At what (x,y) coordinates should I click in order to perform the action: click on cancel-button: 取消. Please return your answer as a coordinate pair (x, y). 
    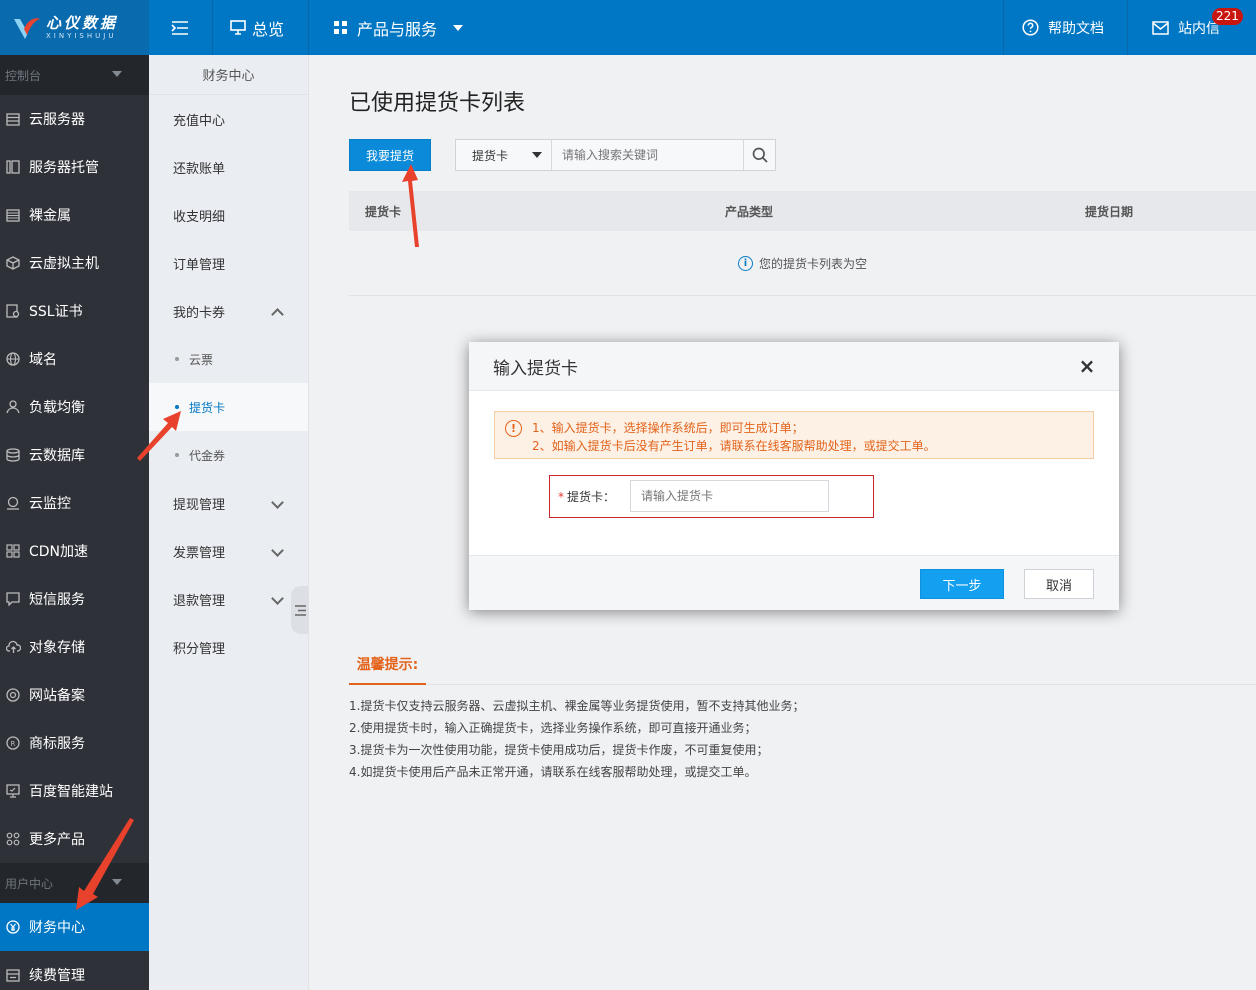
    Looking at the image, I should click on (1059, 584).